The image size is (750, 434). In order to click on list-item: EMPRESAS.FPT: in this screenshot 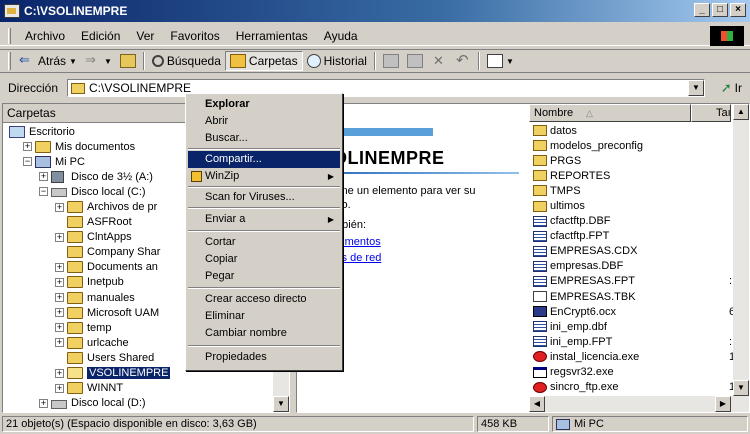, I will do `click(630, 281)`.